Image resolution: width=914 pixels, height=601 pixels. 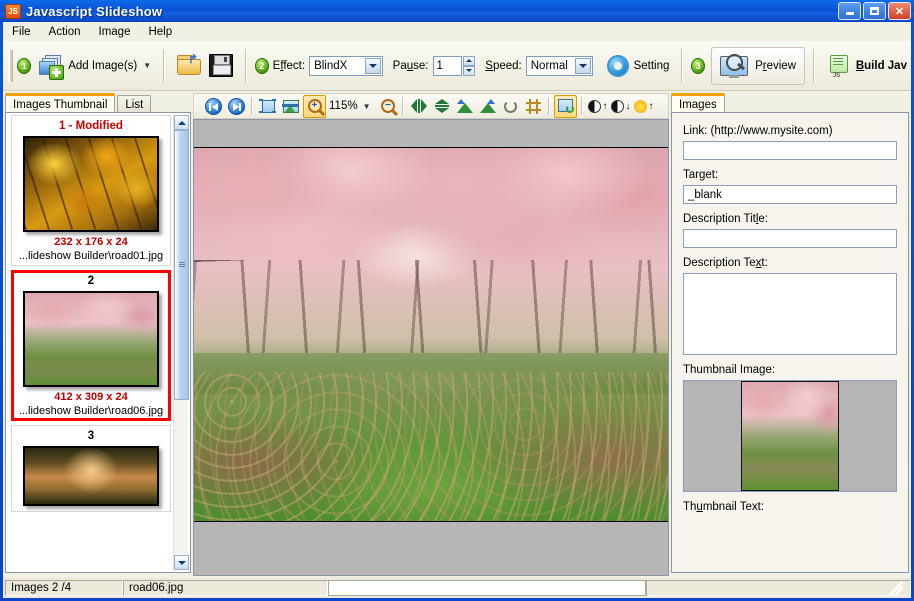 I want to click on brightness-sun-icon: ↑, so click(x=643, y=106).